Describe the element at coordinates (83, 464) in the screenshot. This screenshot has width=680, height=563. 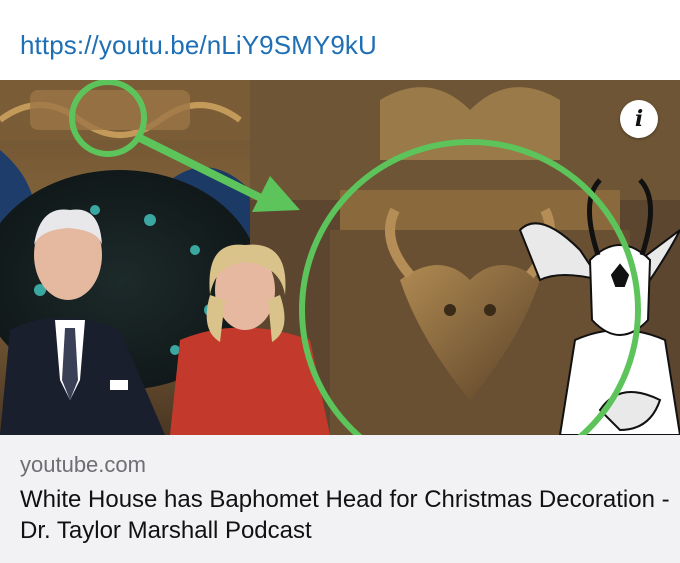
I see `preview-domain: youtube.com` at that location.